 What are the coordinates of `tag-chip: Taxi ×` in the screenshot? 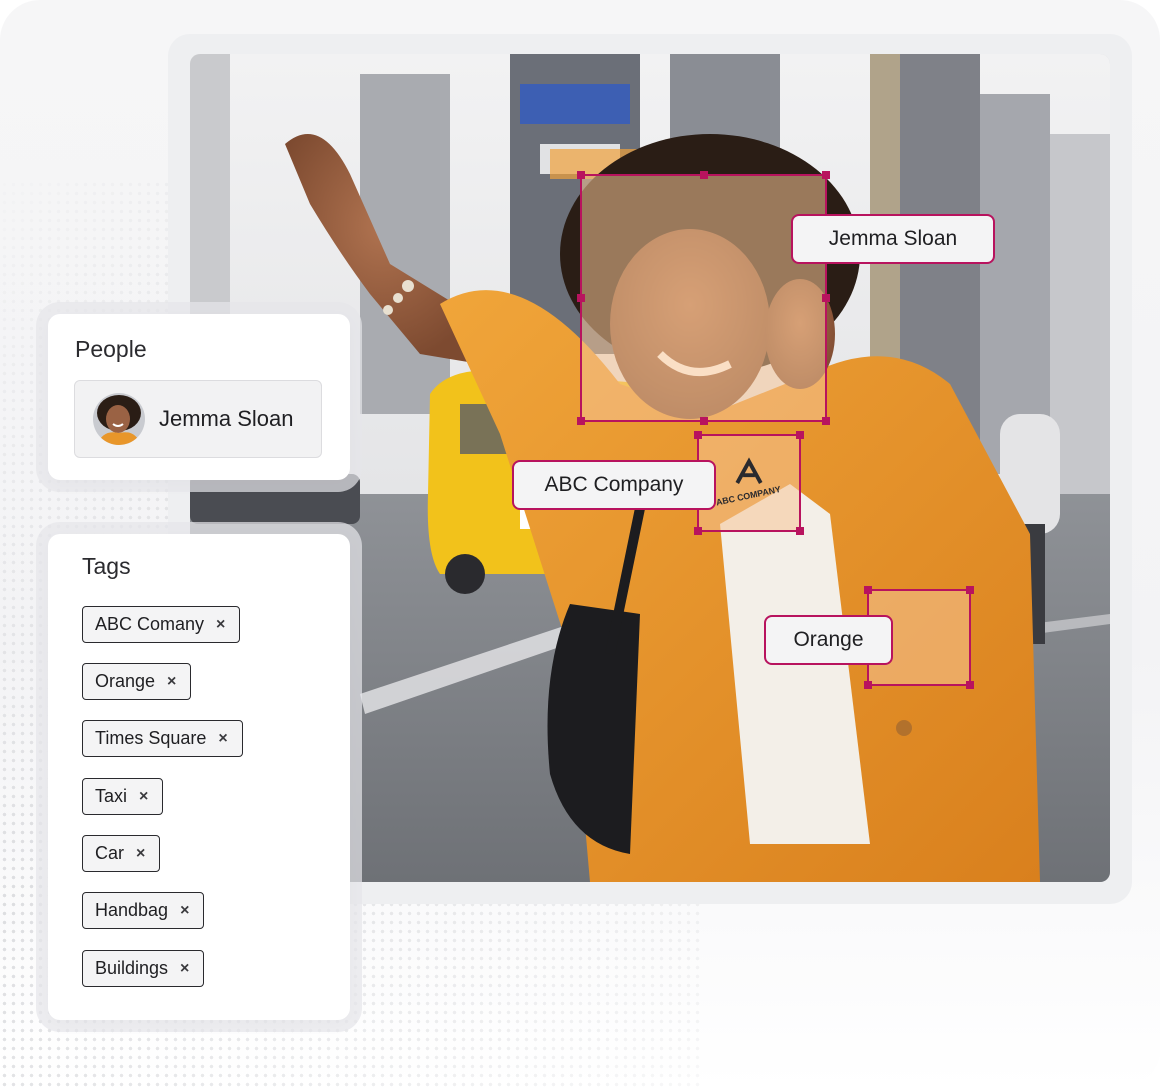 It's located at (123, 796).